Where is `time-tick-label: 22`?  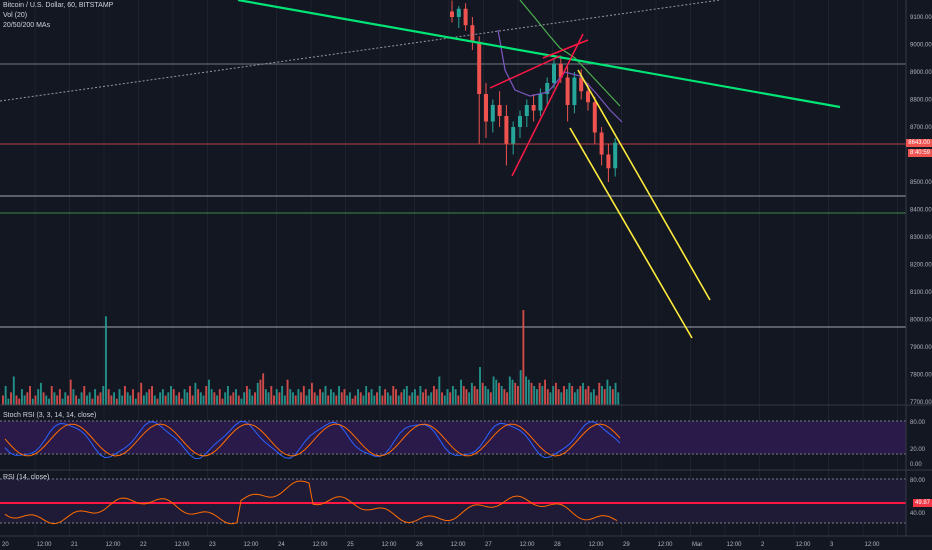
time-tick-label: 22 is located at coordinates (143, 545).